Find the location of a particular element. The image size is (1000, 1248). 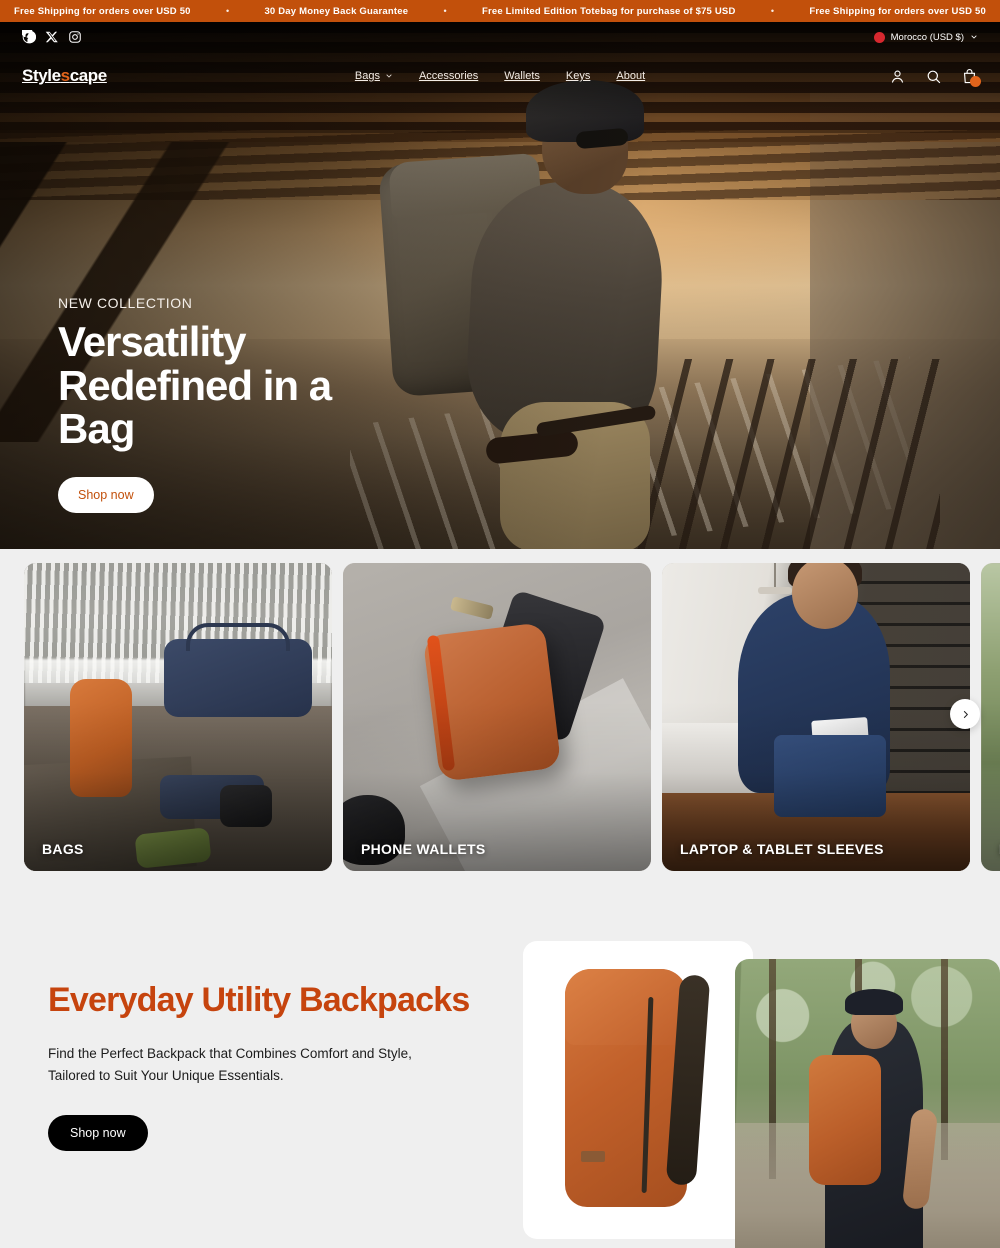

category-card-backpacks: BA is located at coordinates (990, 717).